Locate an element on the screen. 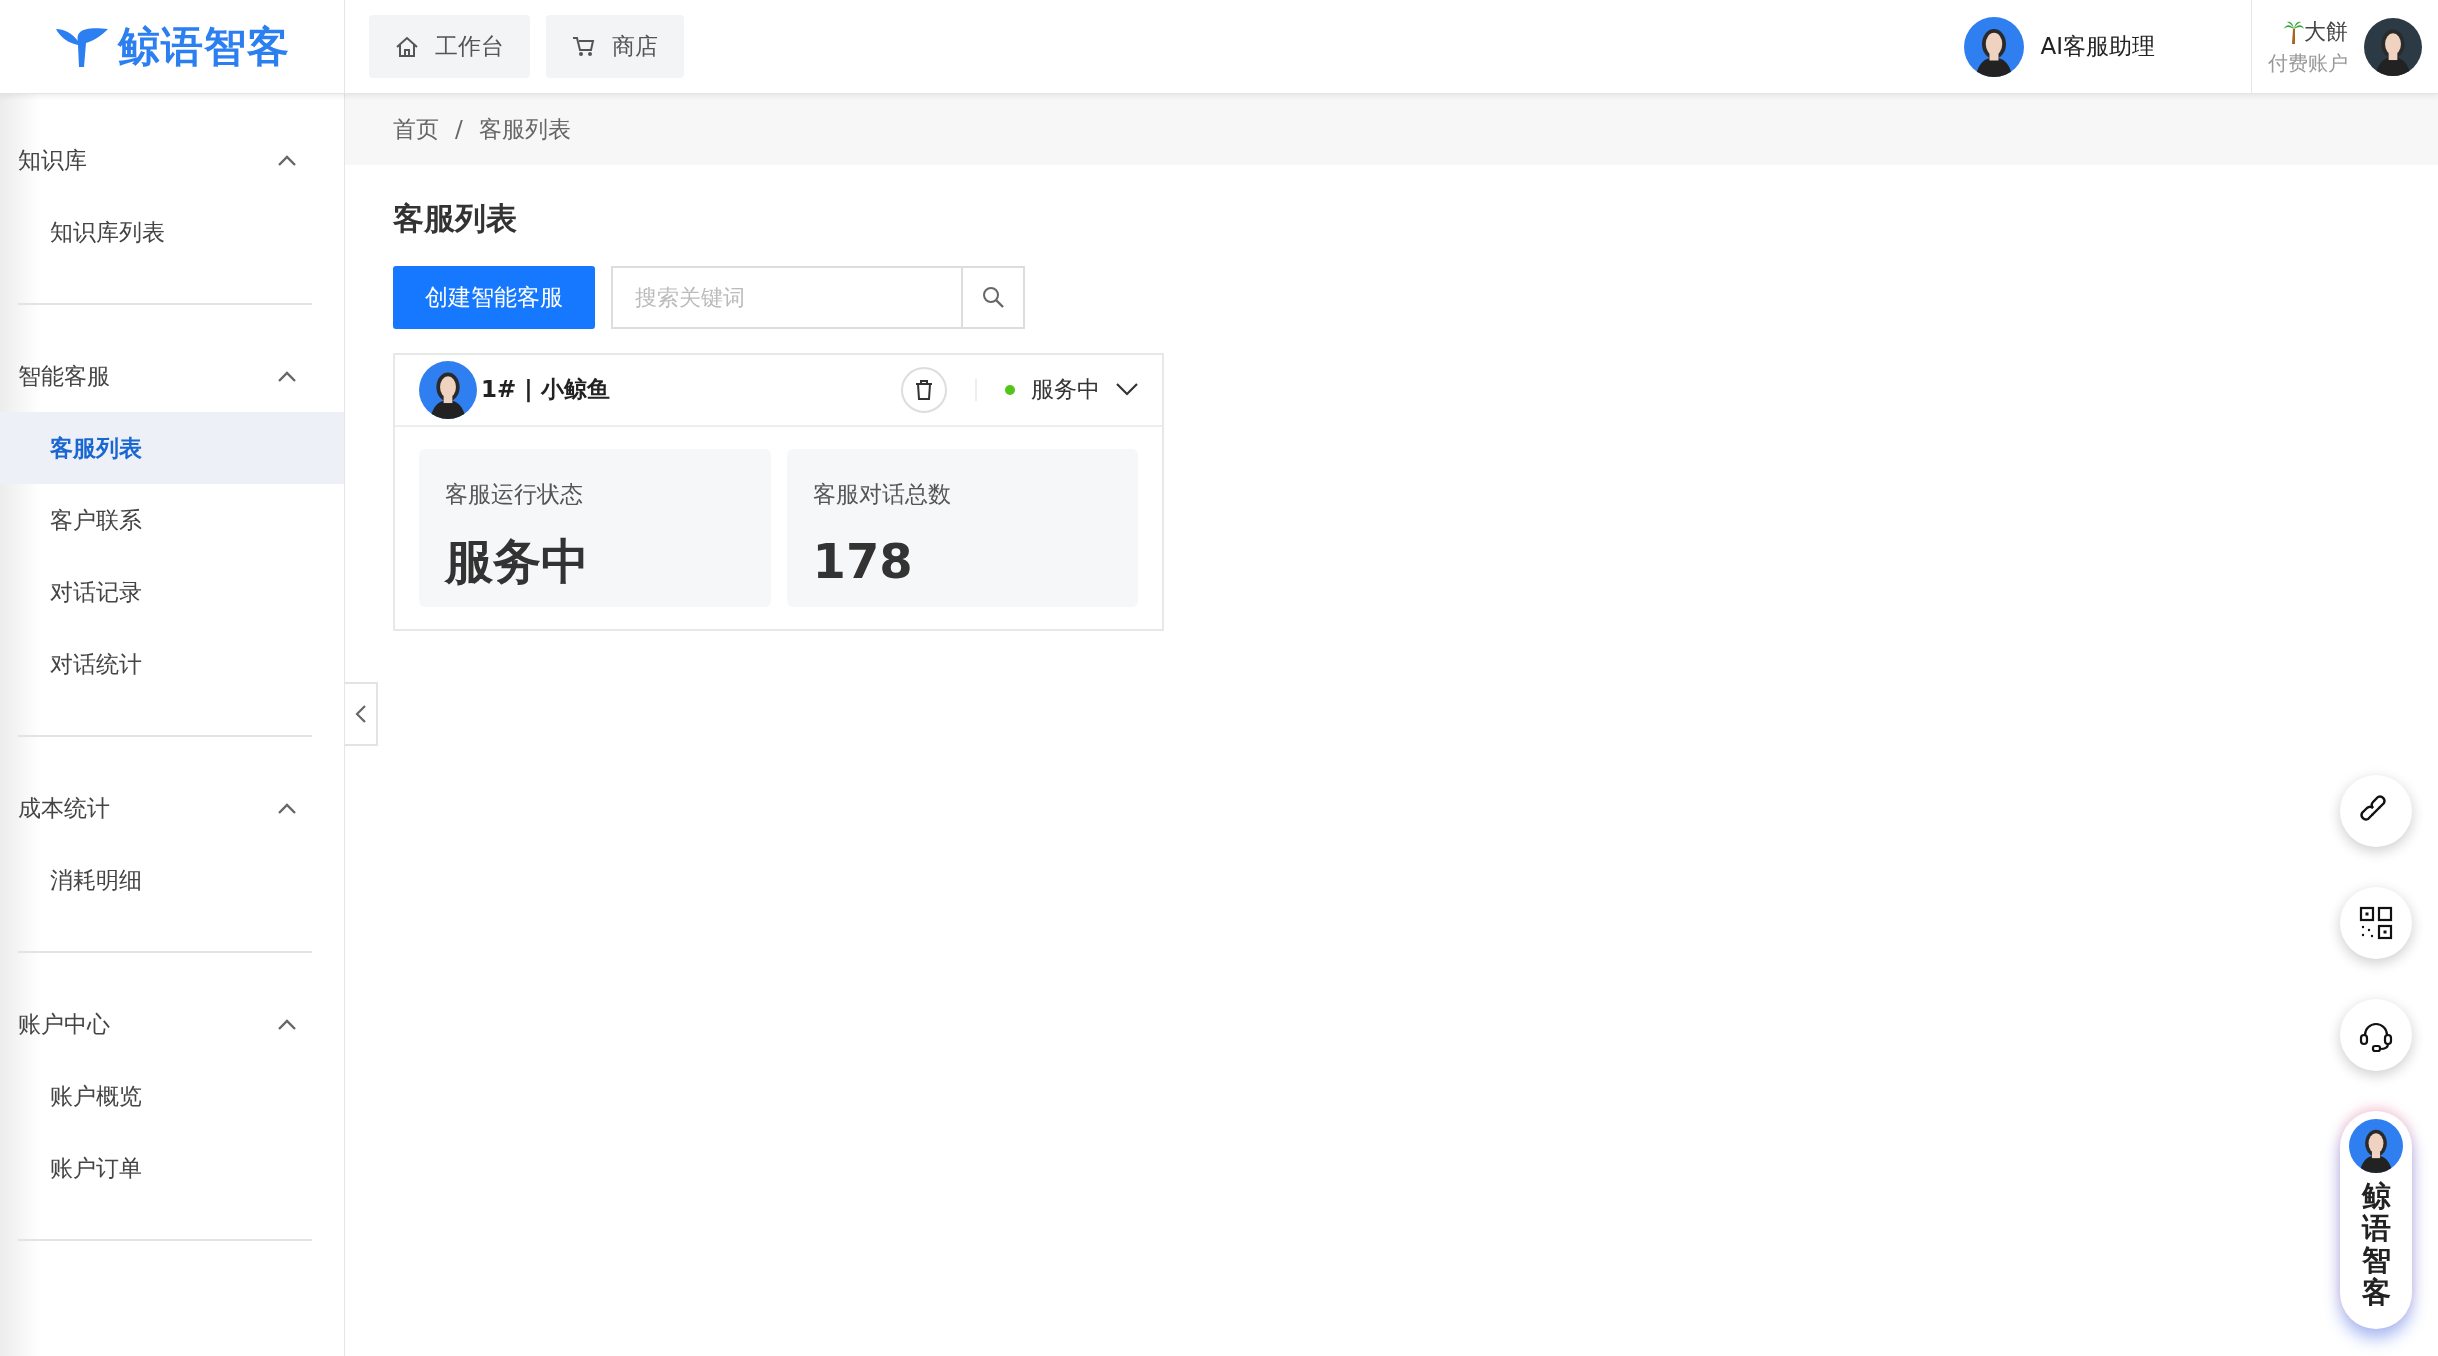 Image resolution: width=2438 pixels, height=1356 pixels. home-icon is located at coordinates (407, 46).